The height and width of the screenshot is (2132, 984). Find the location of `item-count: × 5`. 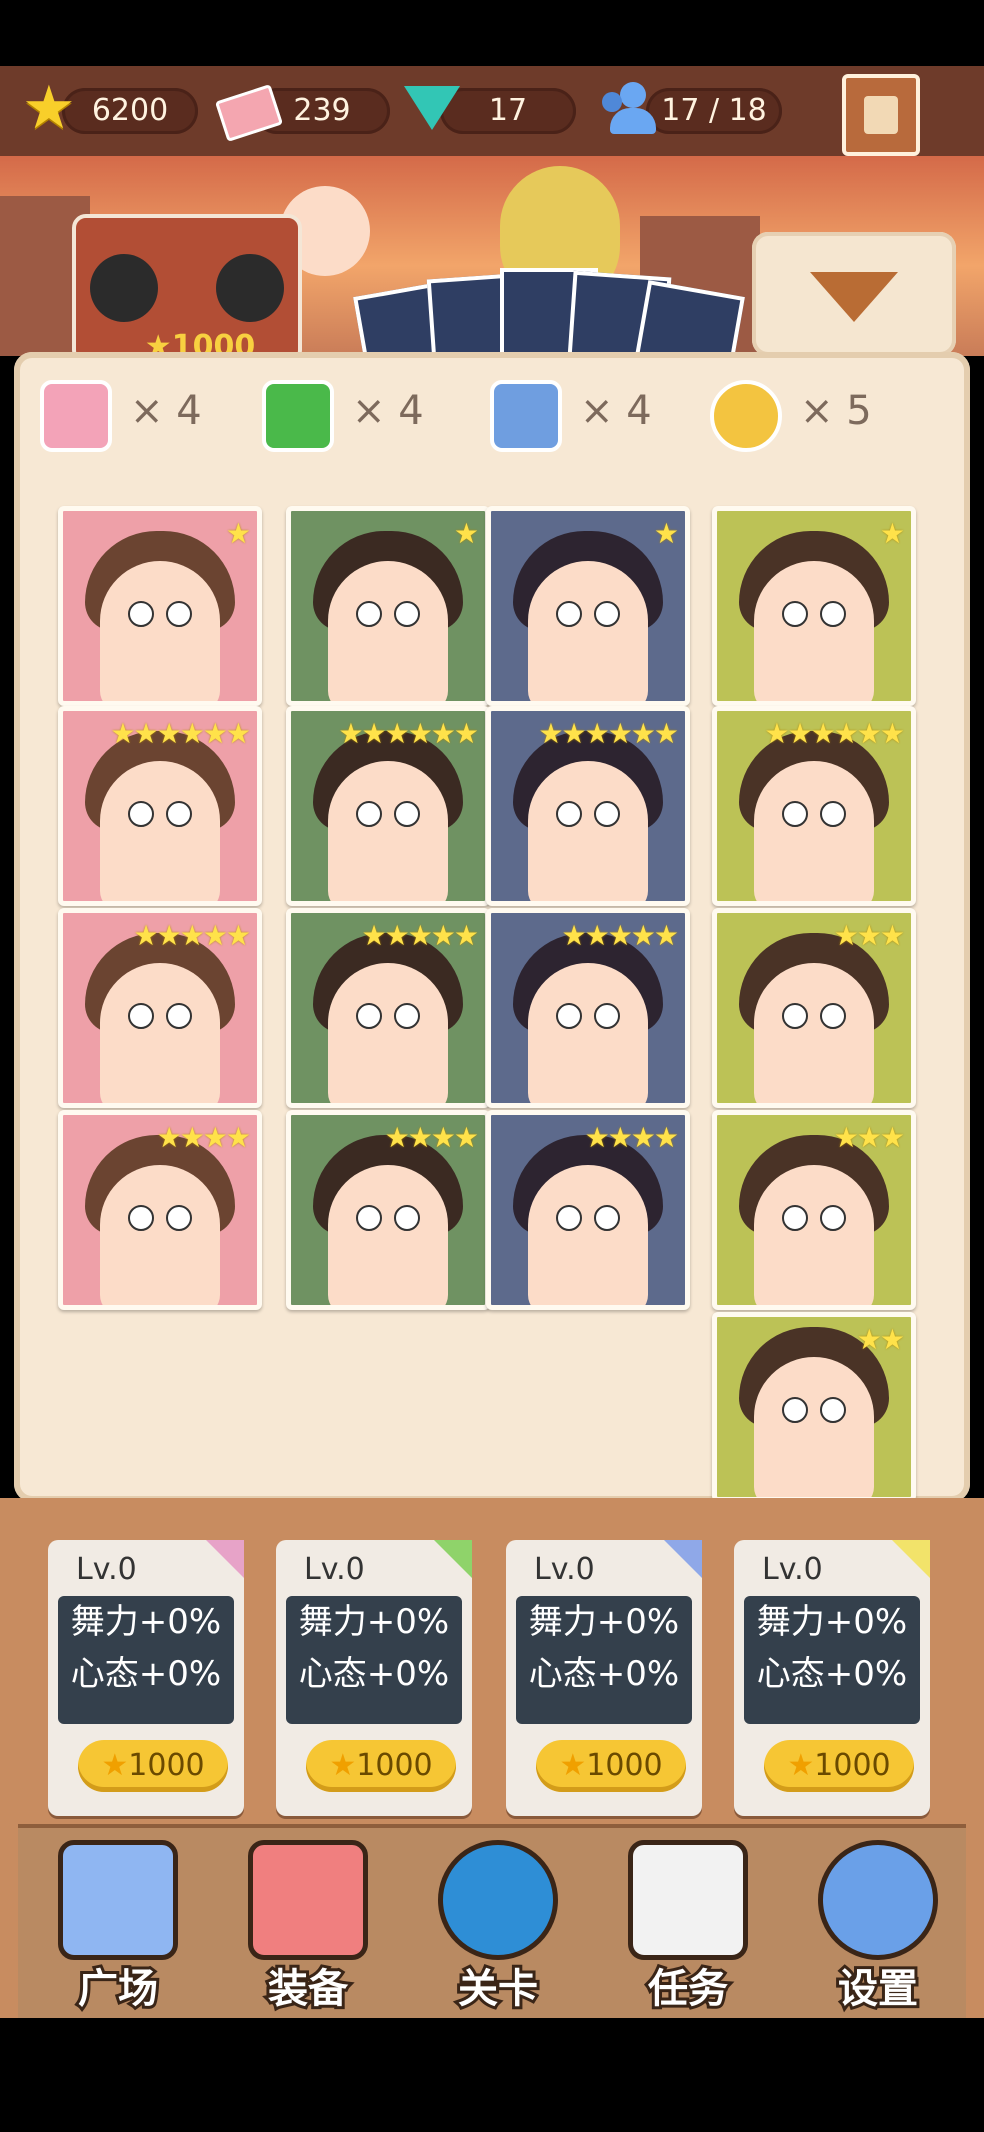

item-count: × 5 is located at coordinates (836, 411).